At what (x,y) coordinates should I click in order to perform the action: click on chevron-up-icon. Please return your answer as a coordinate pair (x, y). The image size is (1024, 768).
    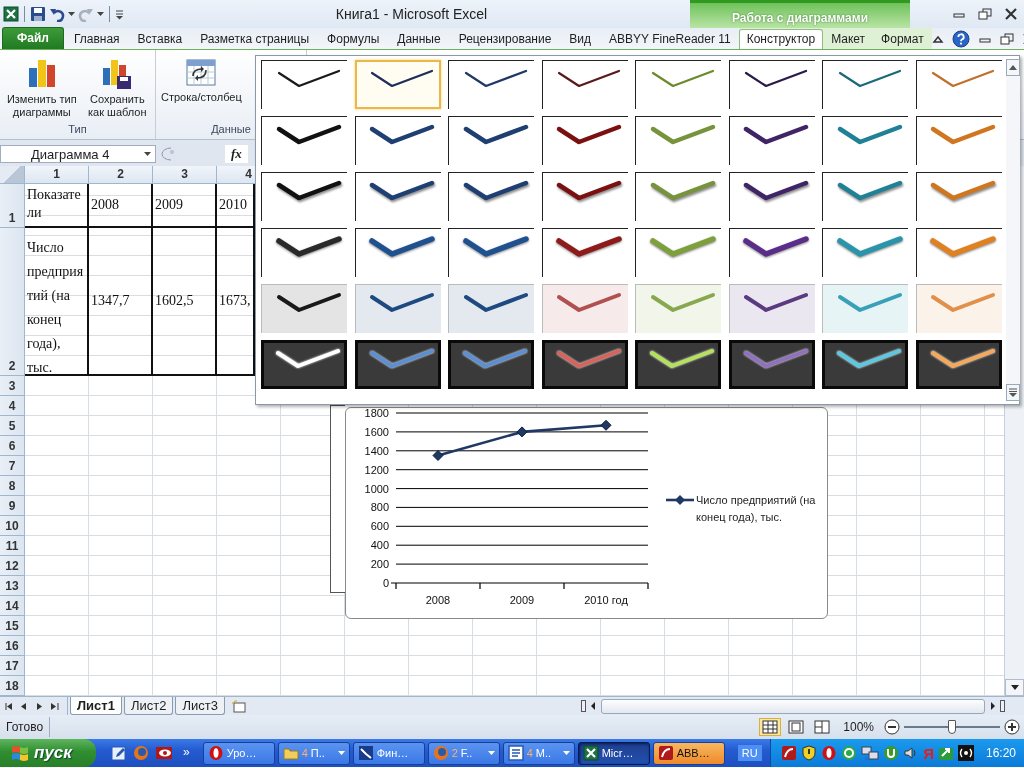
    Looking at the image, I should click on (937, 38).